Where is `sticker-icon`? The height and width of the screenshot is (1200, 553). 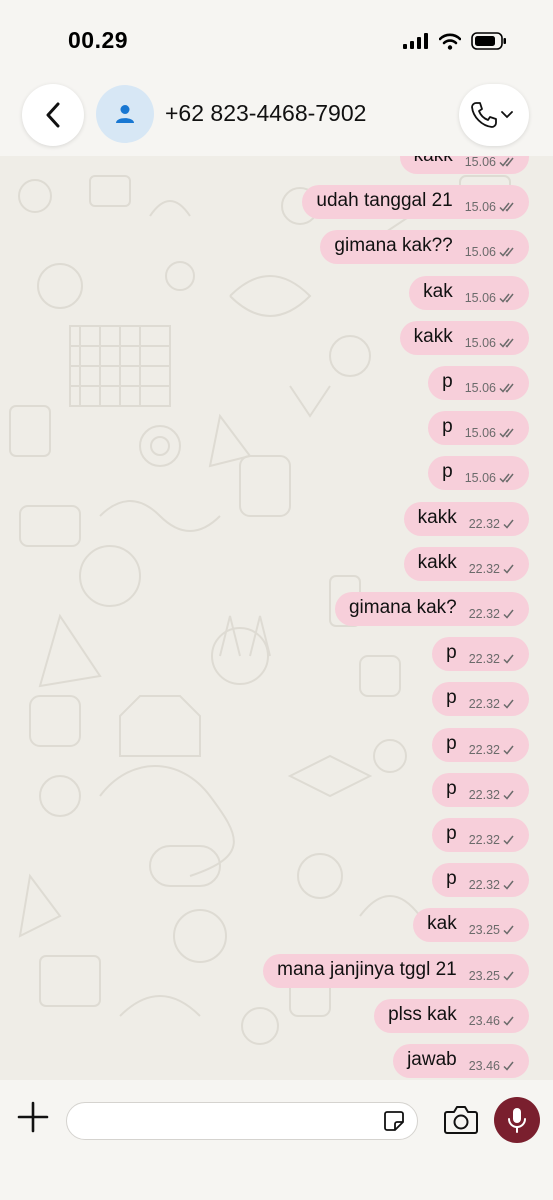 sticker-icon is located at coordinates (394, 1121).